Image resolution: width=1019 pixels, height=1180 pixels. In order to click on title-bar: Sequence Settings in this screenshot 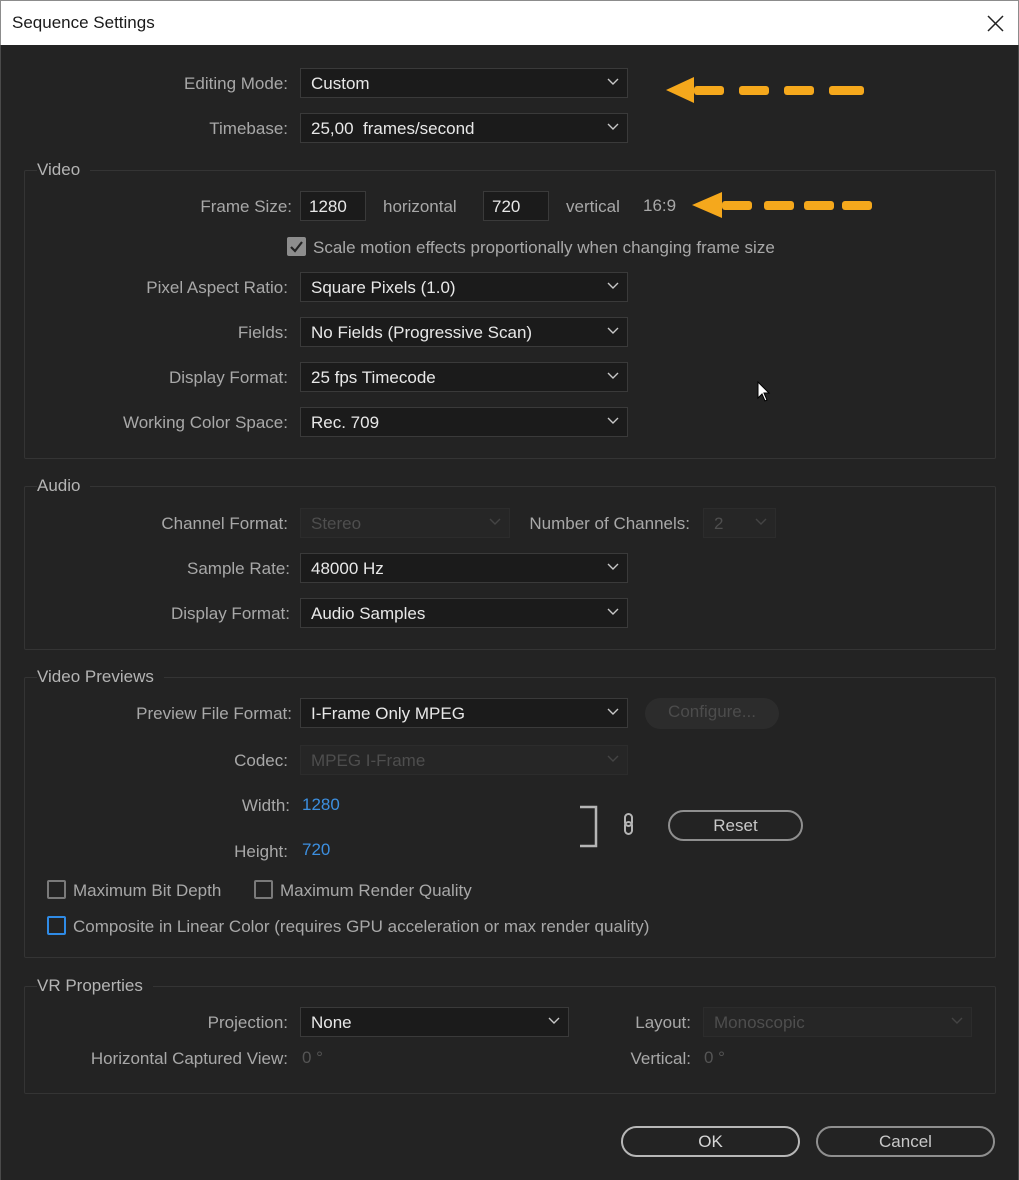, I will do `click(509, 22)`.